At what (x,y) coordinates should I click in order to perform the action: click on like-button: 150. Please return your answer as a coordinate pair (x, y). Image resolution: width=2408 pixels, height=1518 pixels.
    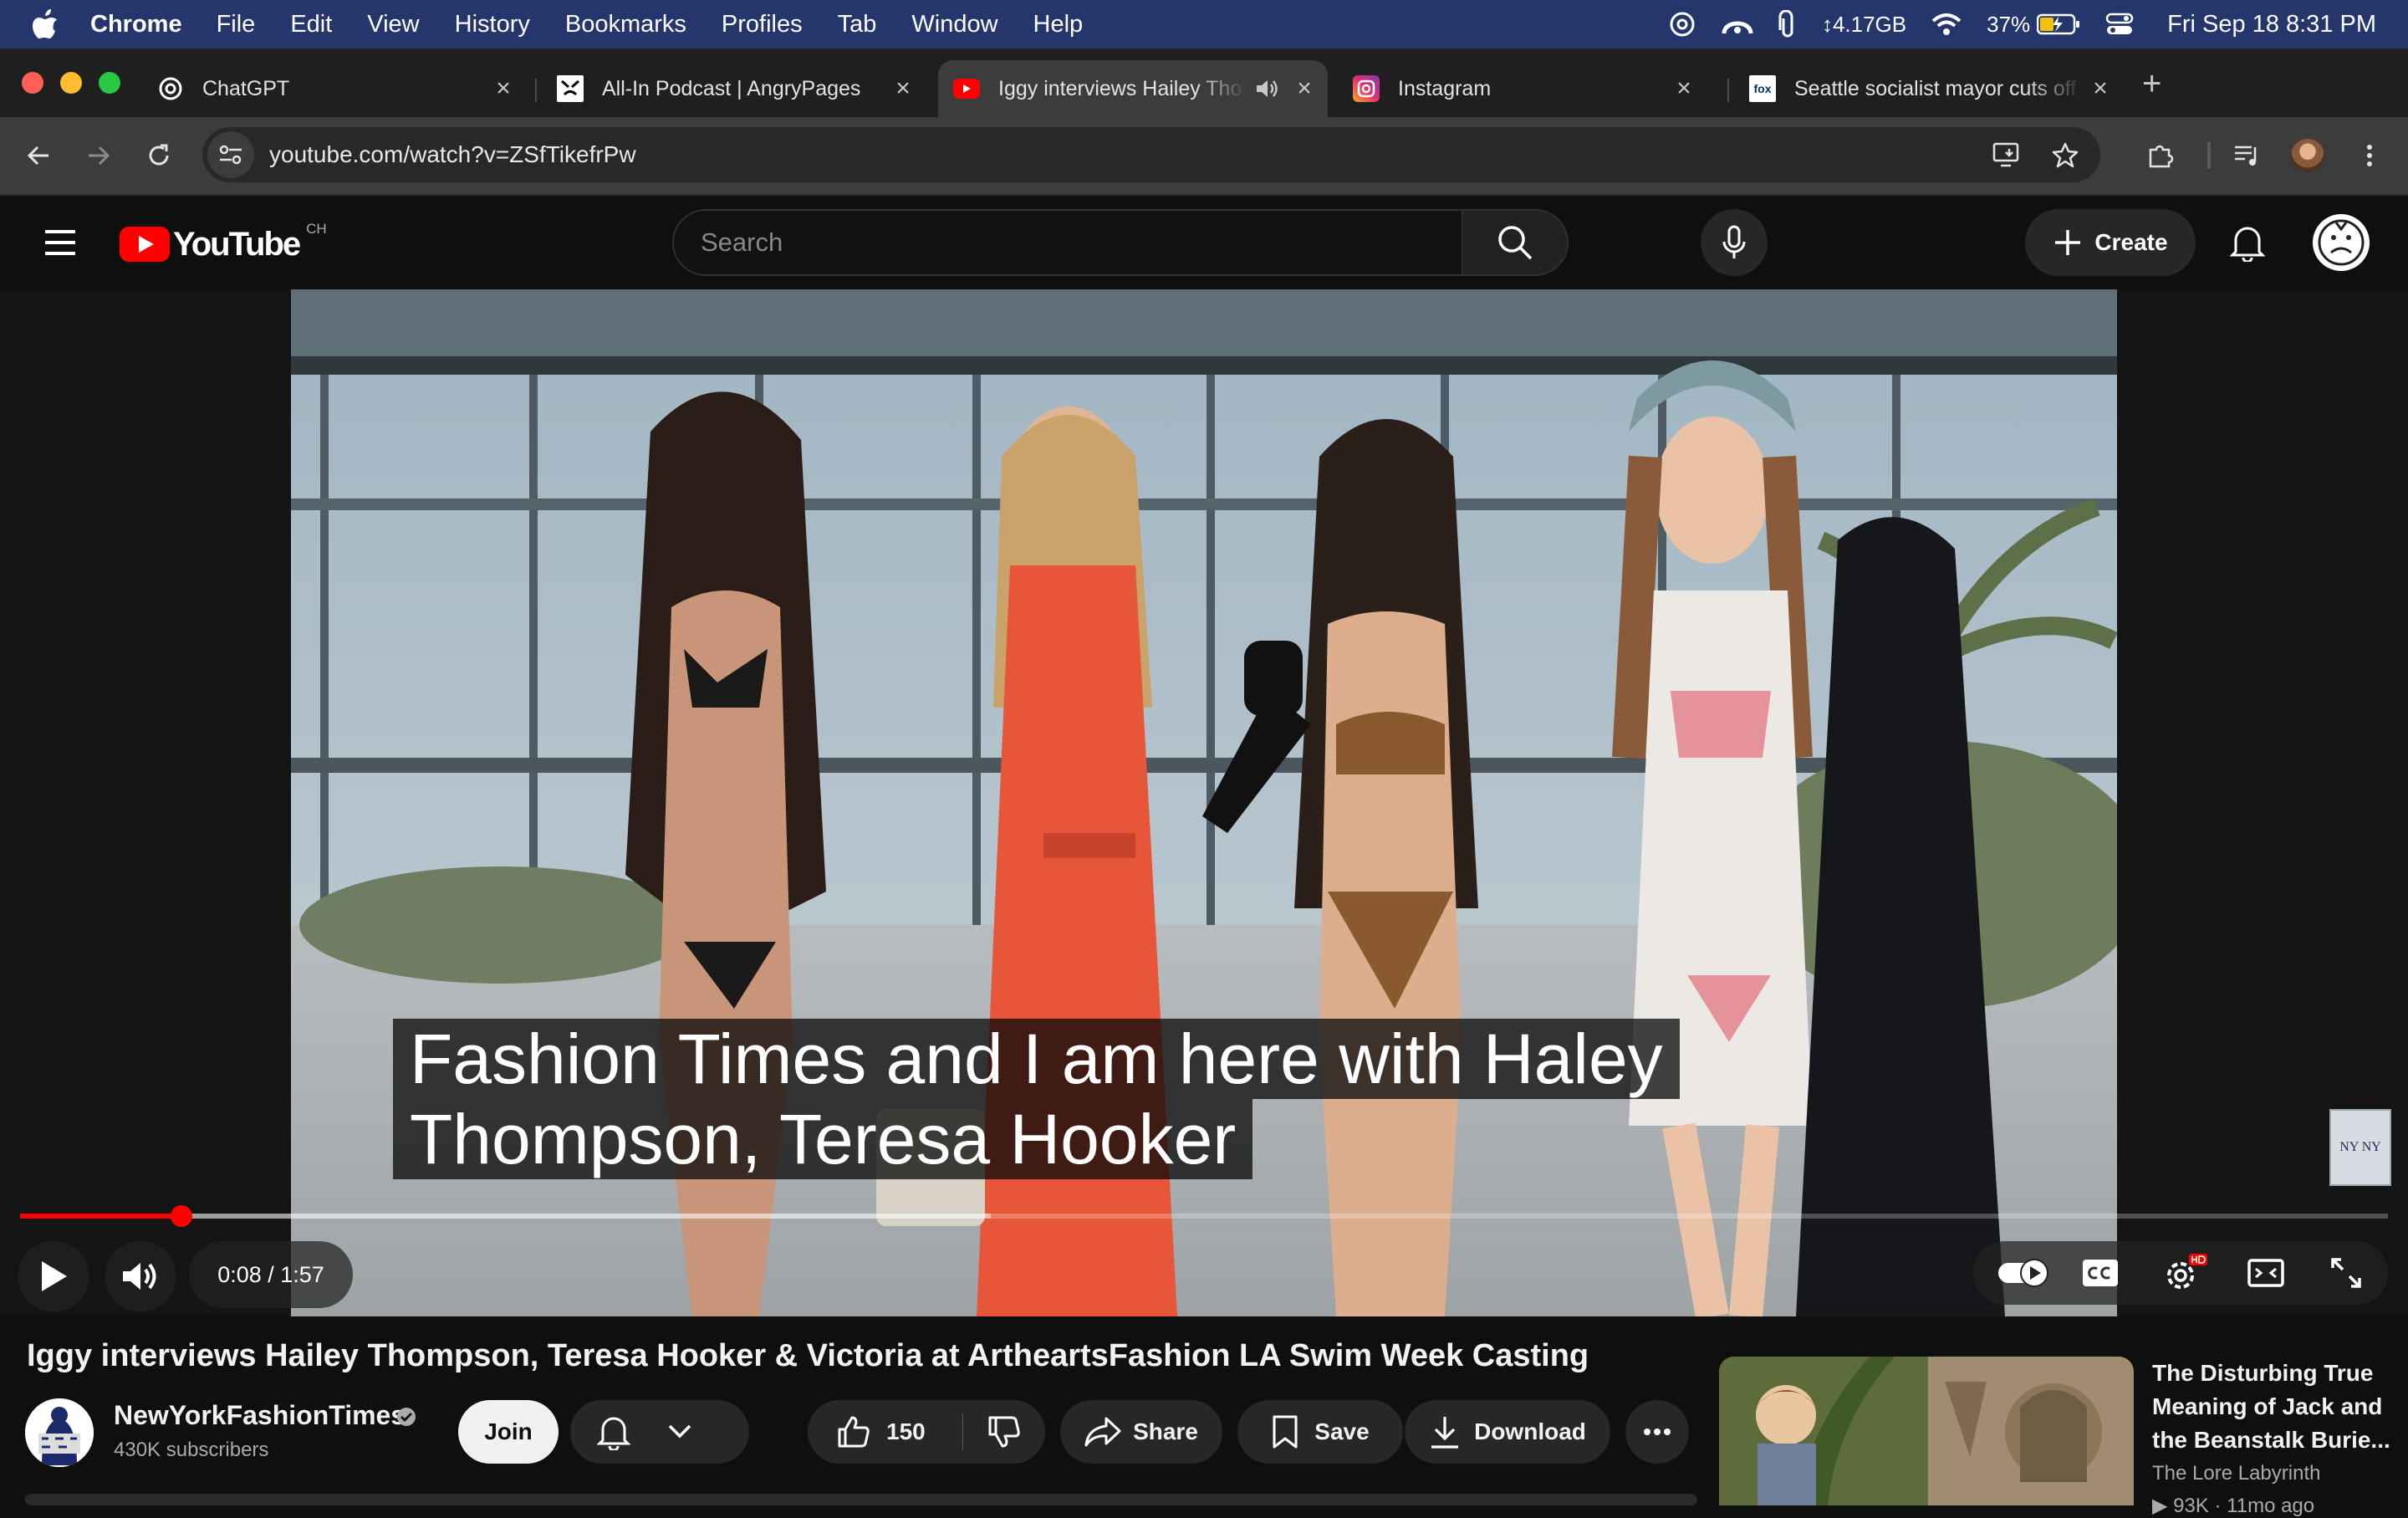
    Looking at the image, I should click on (885, 1432).